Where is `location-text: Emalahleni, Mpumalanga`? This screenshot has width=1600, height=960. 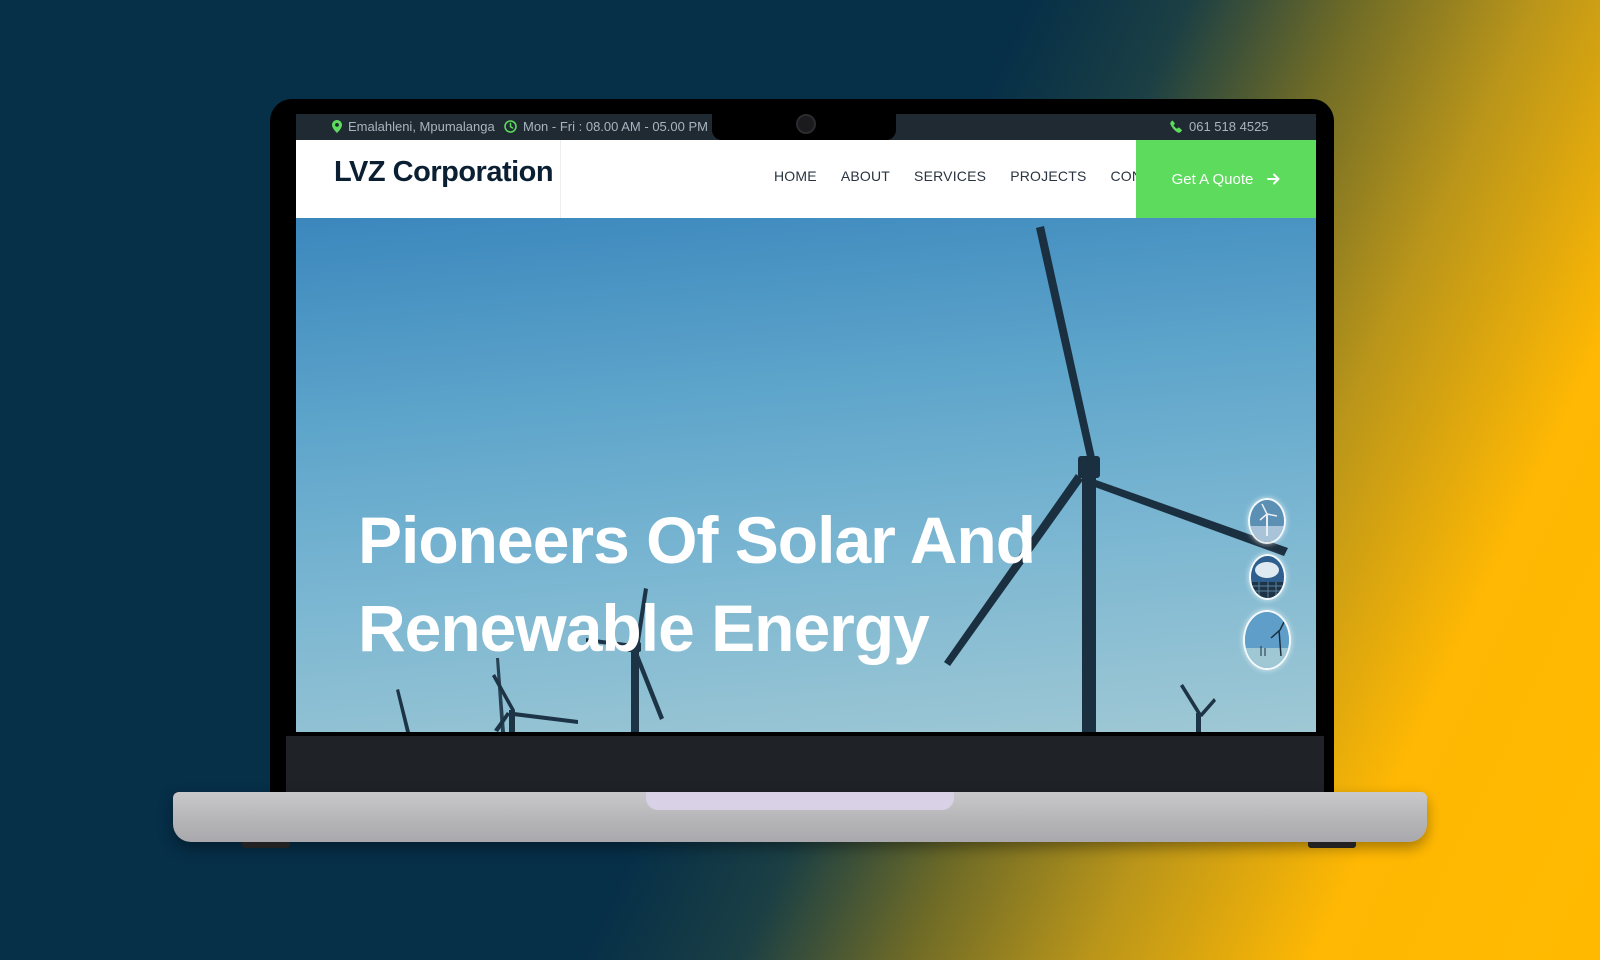 location-text: Emalahleni, Mpumalanga is located at coordinates (421, 126).